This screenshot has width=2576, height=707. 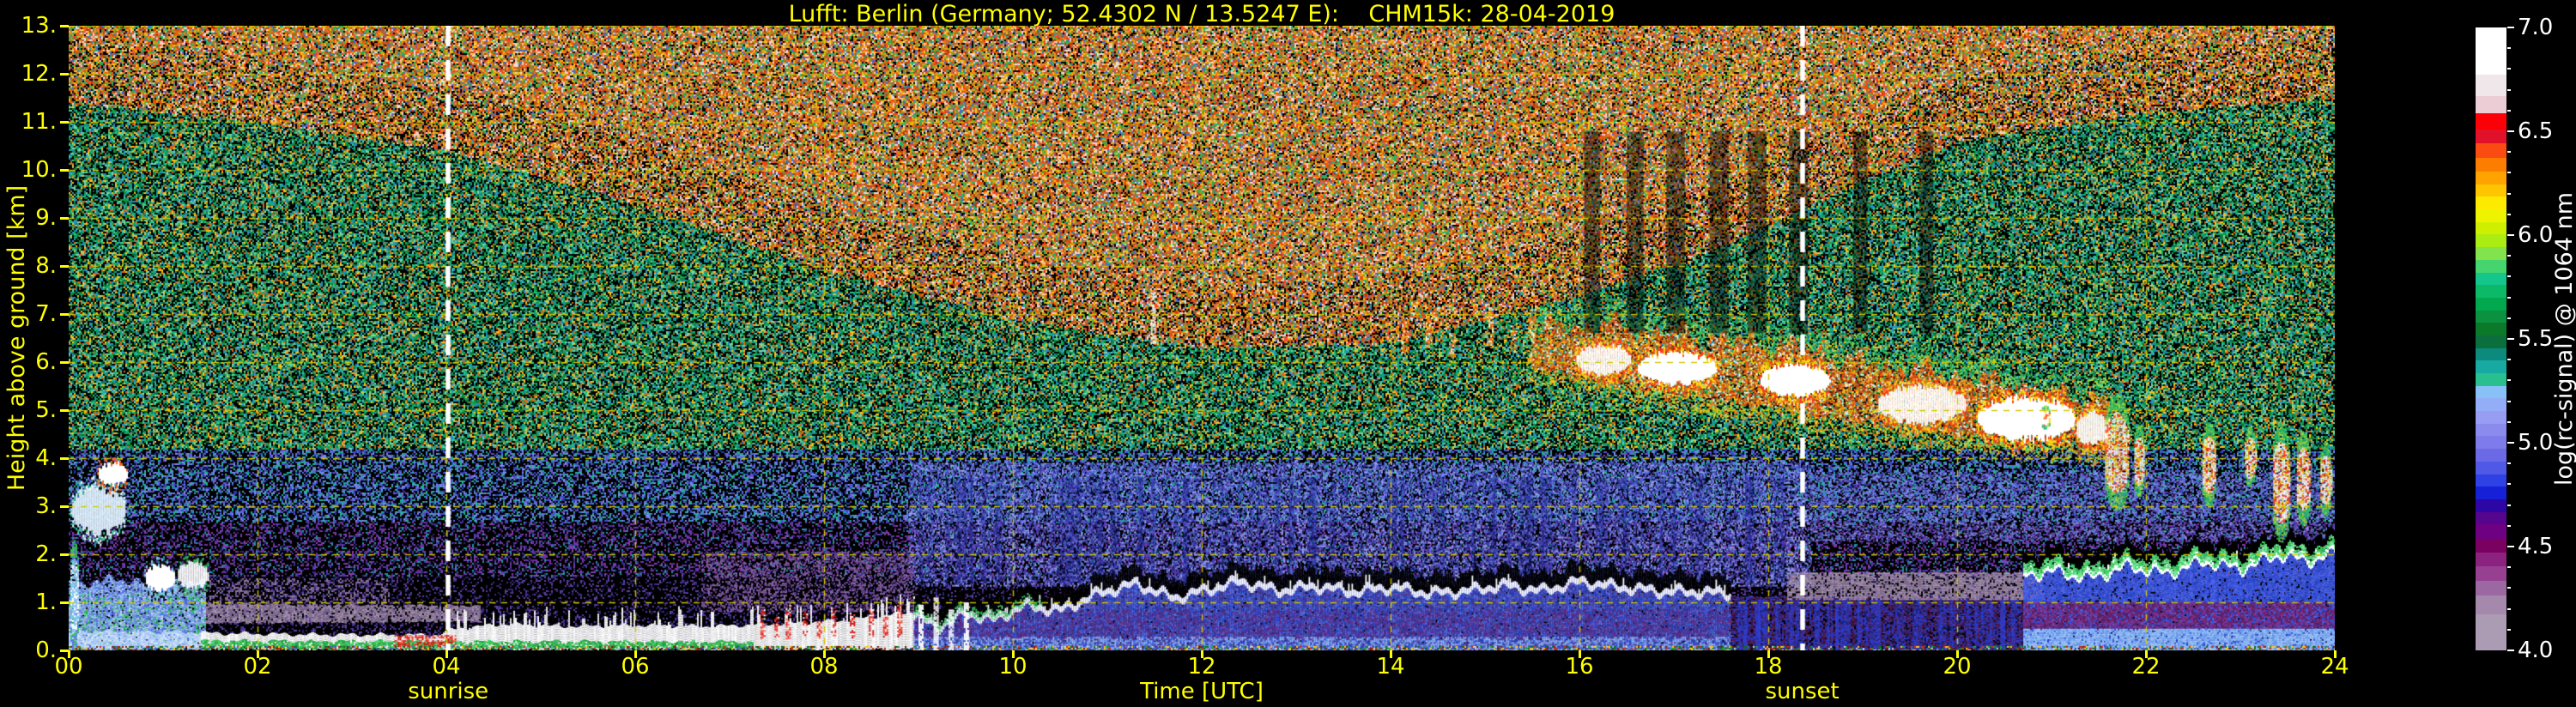 What do you see at coordinates (2509, 173) in the screenshot?
I see `colorbar-tick-6.3` at bounding box center [2509, 173].